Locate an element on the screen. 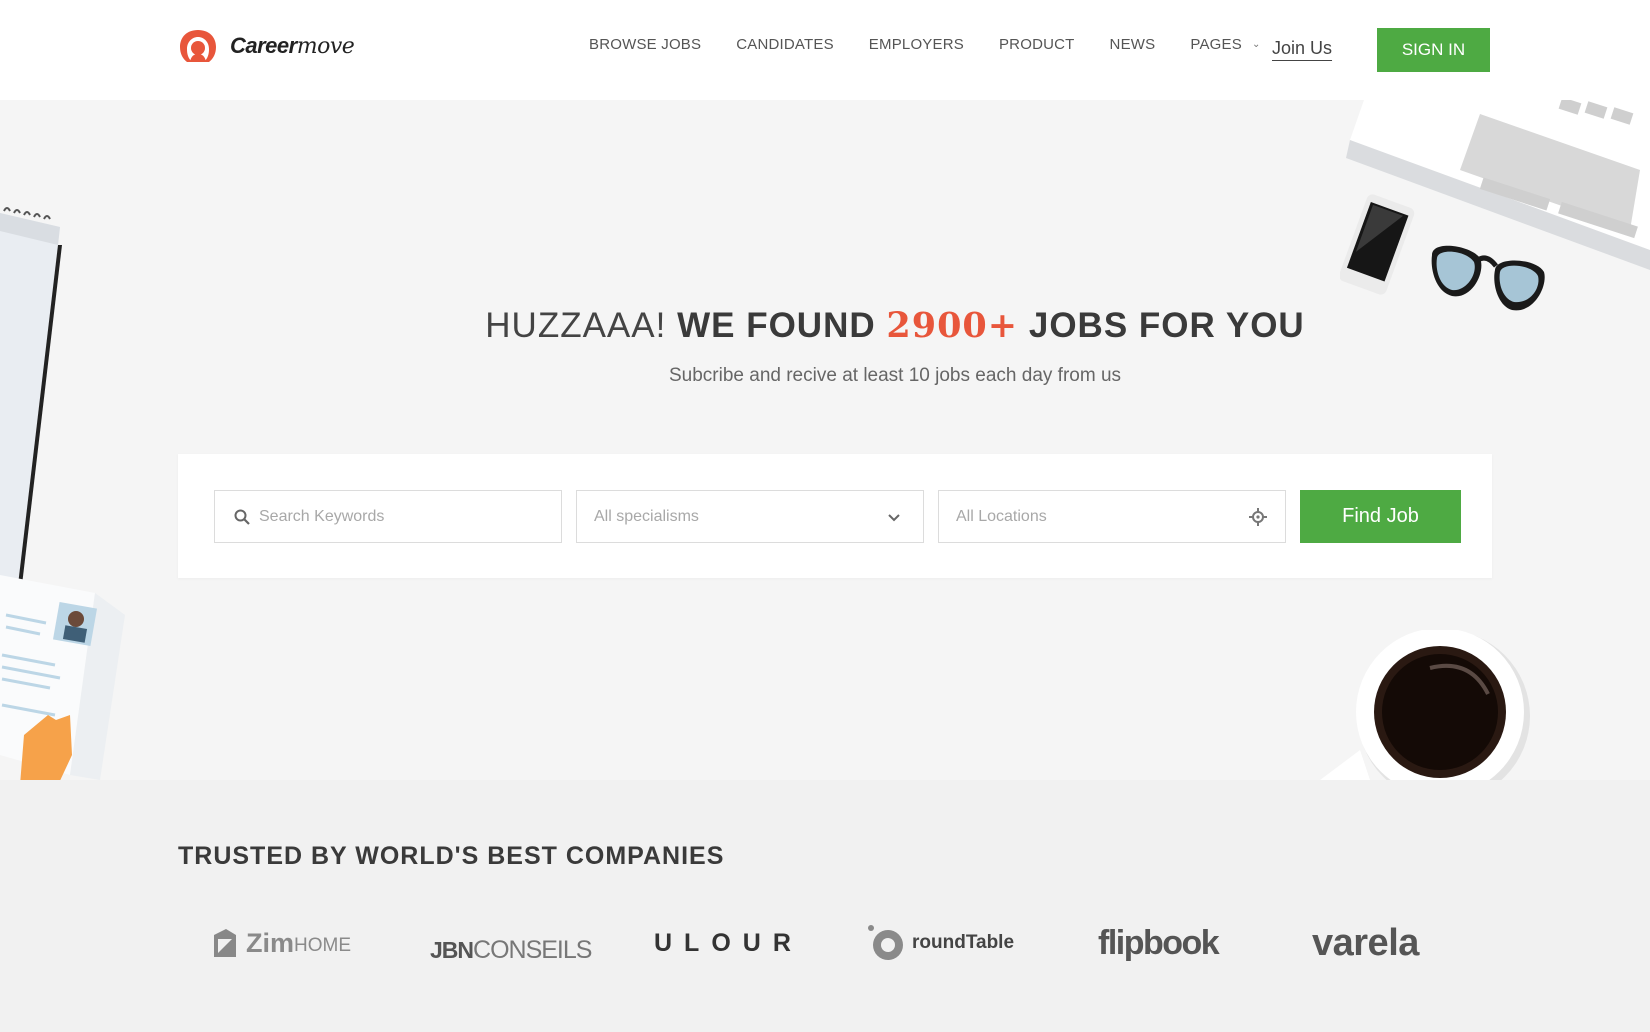  company-logo-ulour: ULOUR is located at coordinates (728, 943).